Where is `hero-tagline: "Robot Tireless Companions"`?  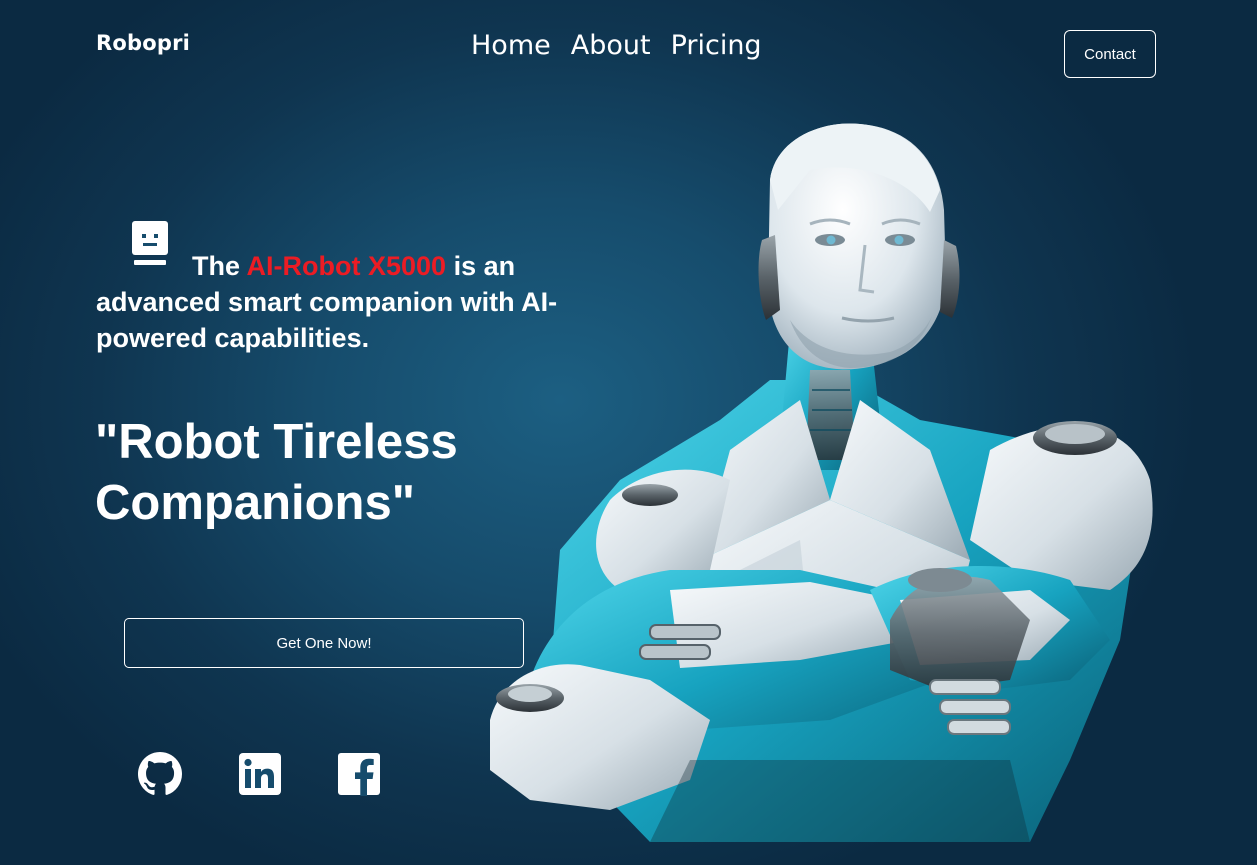 hero-tagline: "Robot Tireless Companions" is located at coordinates (310, 473).